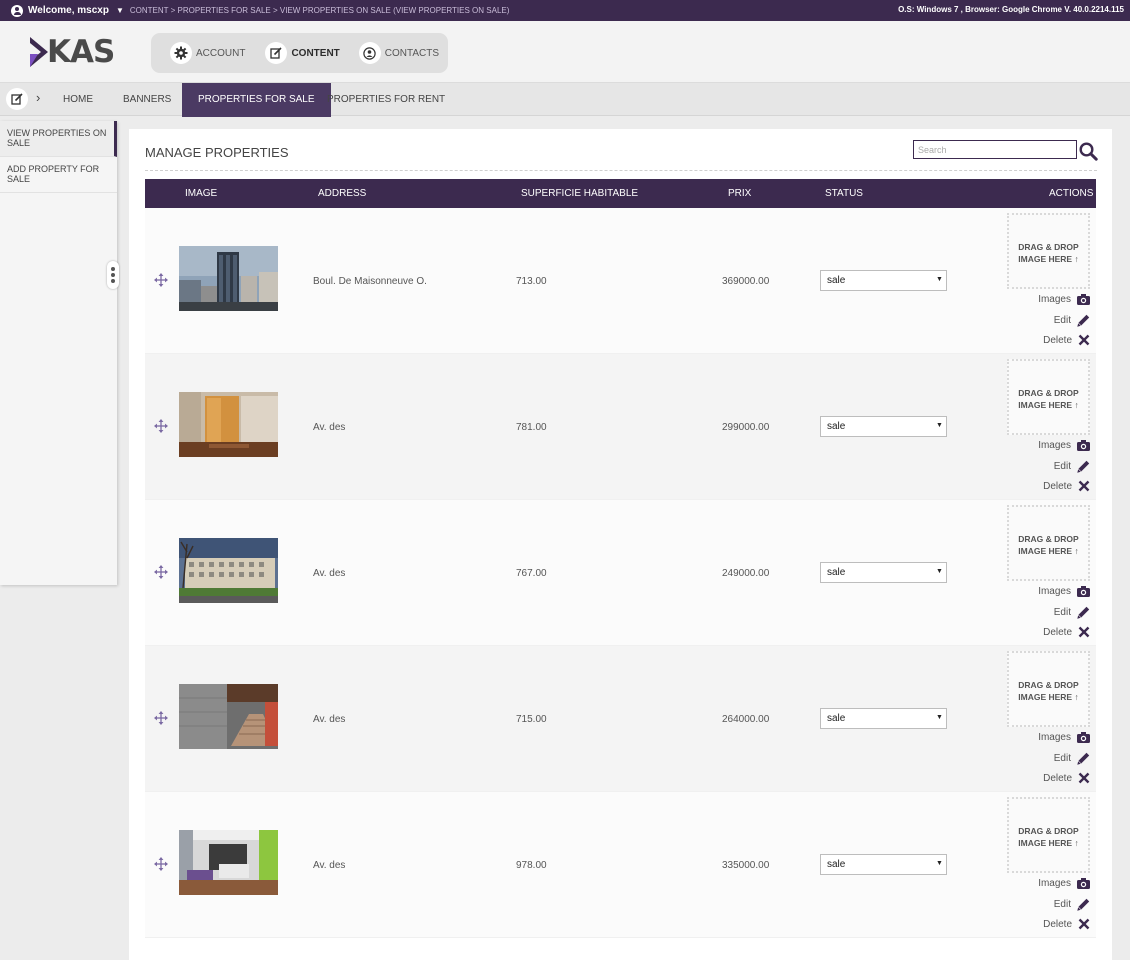  I want to click on header-superficie: SUPERFICIE HABITABLE, so click(580, 193).